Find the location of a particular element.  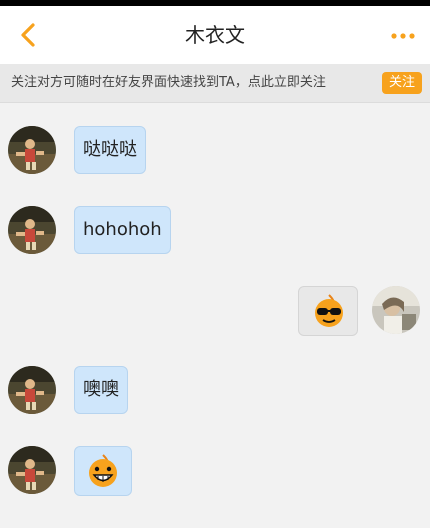

sunglasses-face-sticker-icon is located at coordinates (329, 310).